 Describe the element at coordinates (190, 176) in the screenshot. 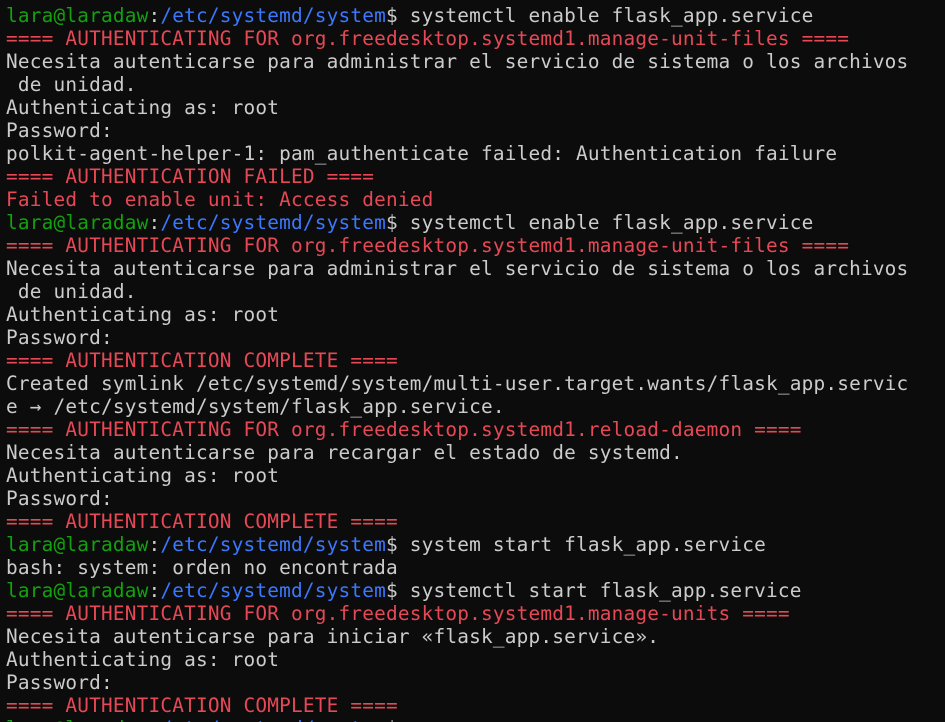

I see `status-message: ==== AUTHENTICATION FAILED ====` at that location.